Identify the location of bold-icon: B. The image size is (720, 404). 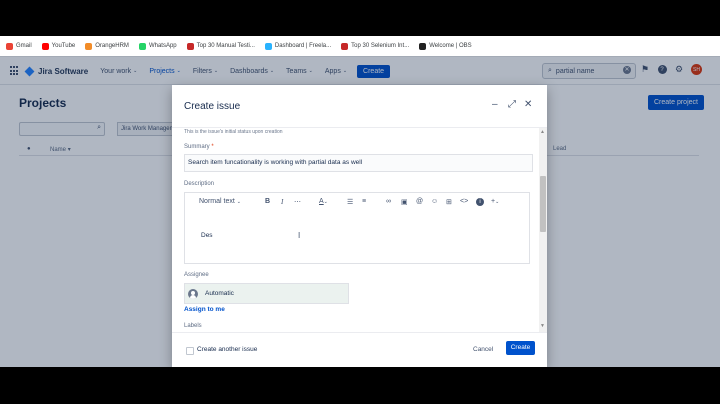
(267, 201).